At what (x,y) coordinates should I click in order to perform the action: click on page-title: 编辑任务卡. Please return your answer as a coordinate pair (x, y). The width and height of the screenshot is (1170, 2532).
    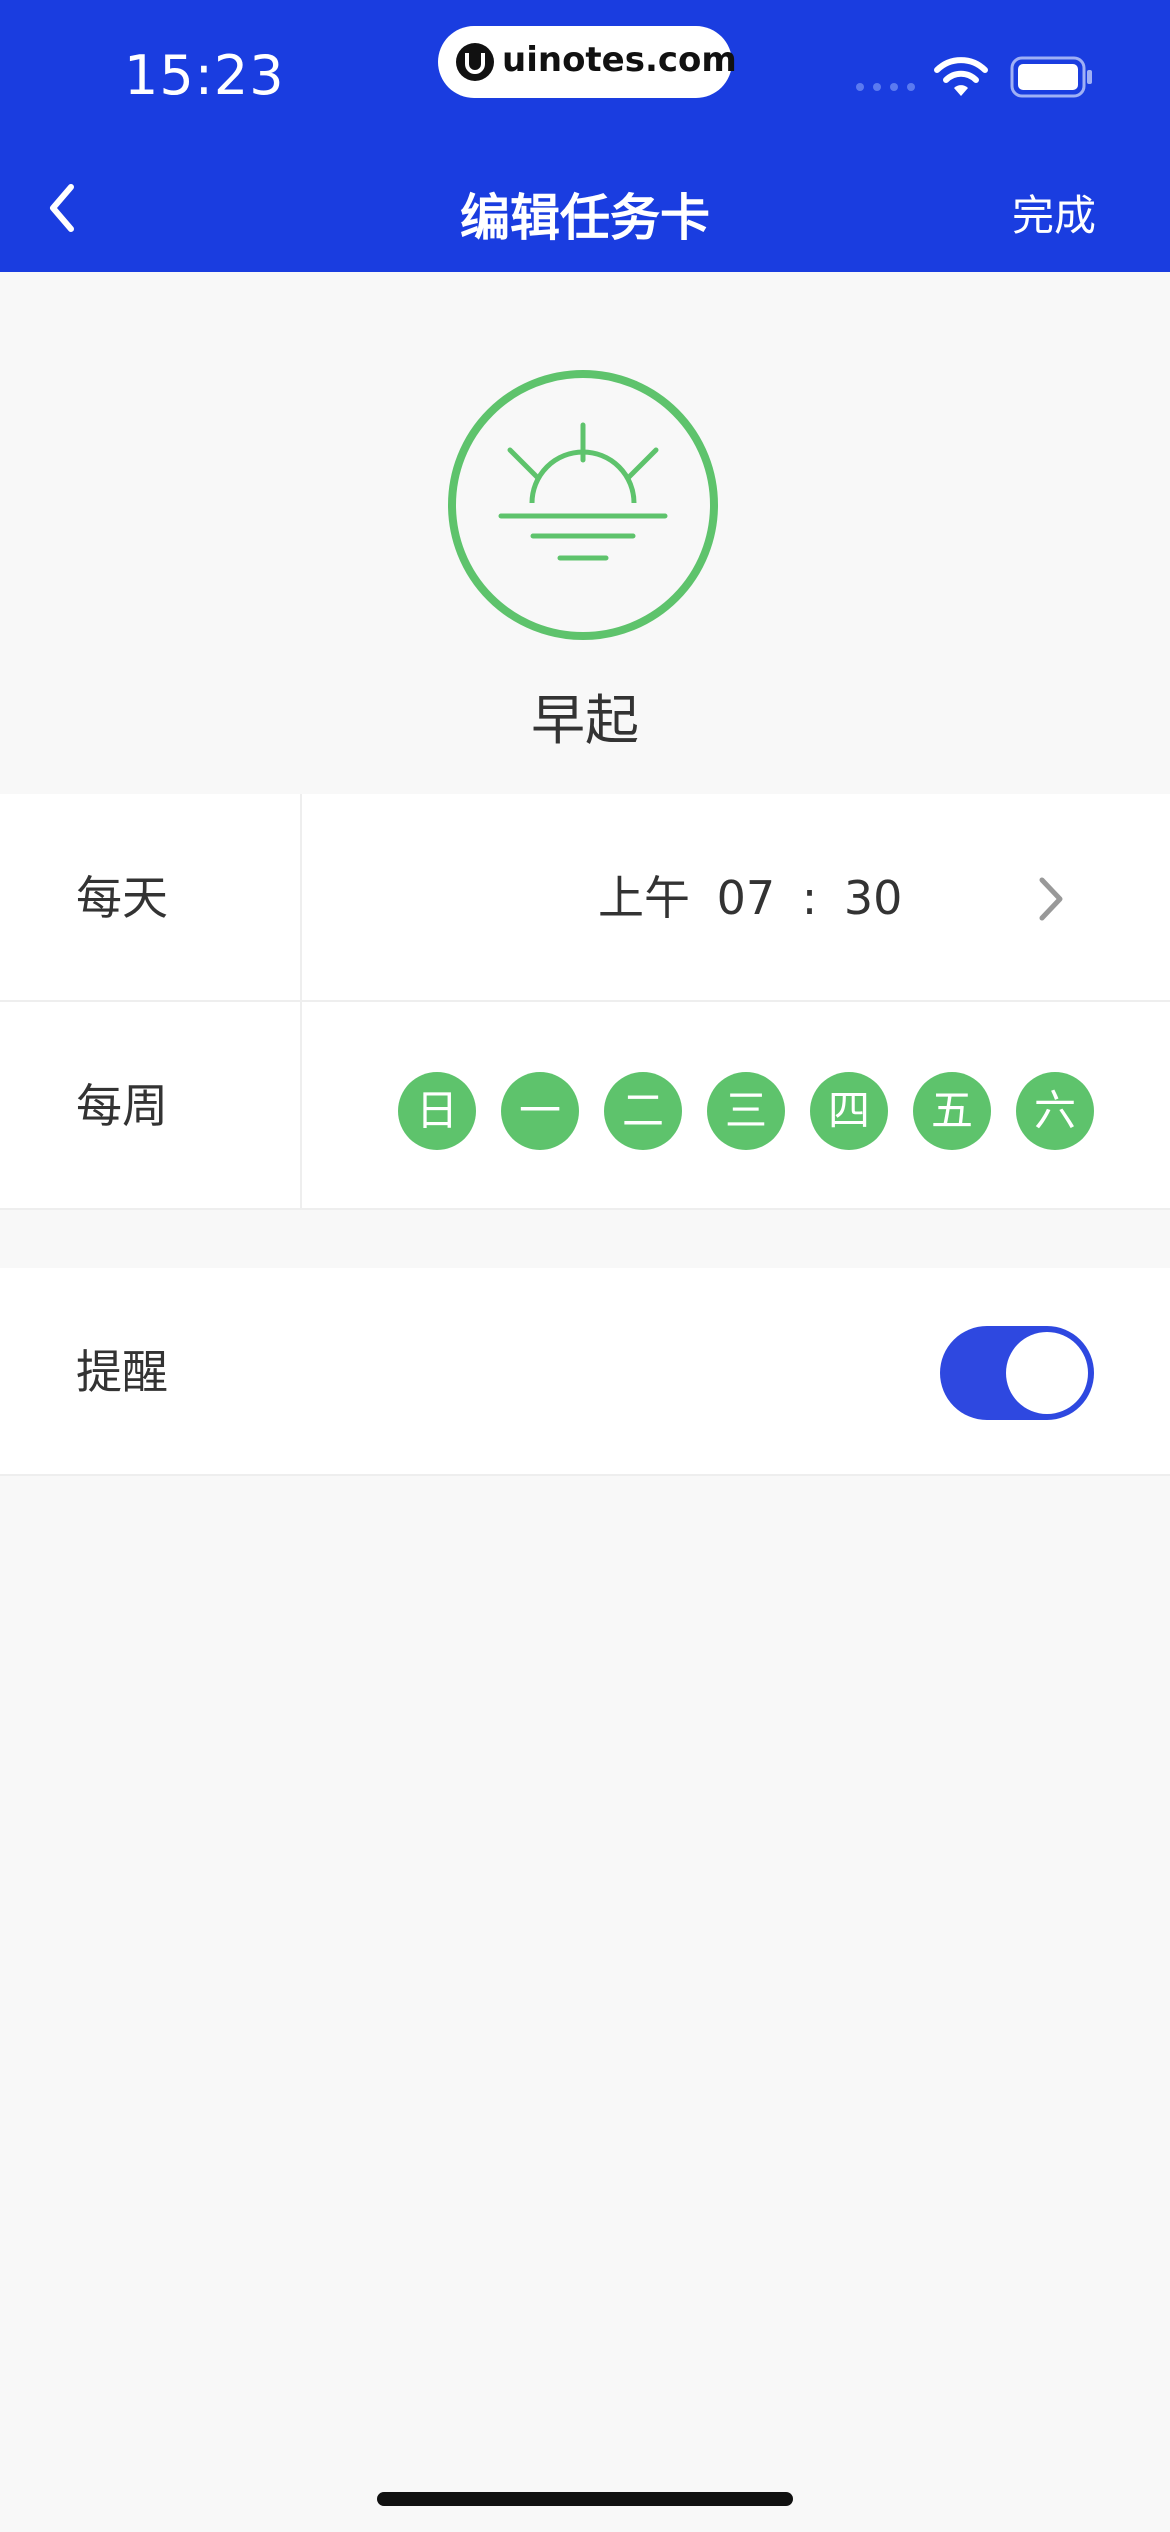
    Looking at the image, I should click on (585, 218).